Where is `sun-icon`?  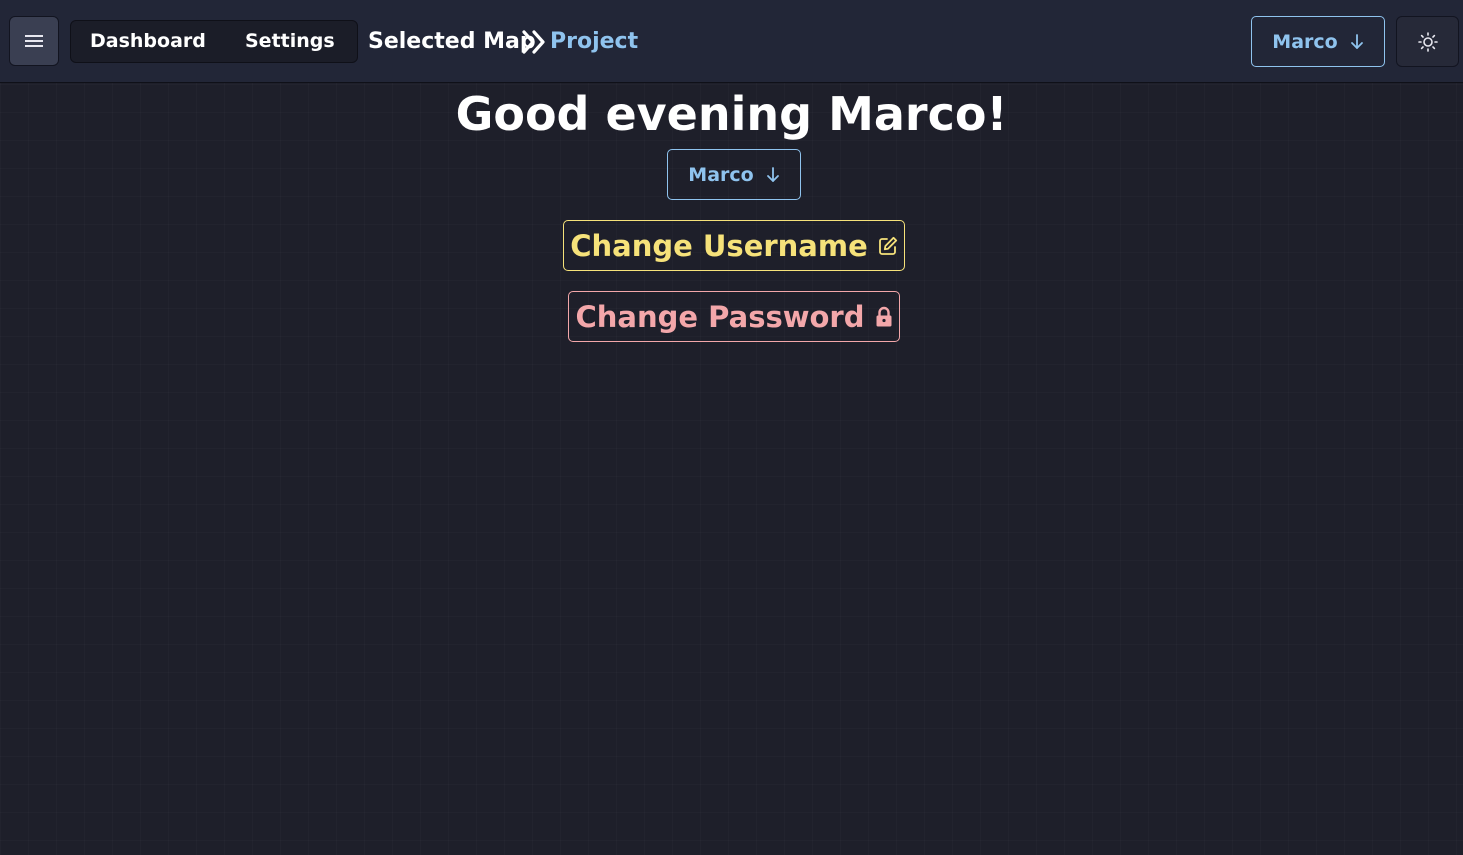 sun-icon is located at coordinates (1427, 41).